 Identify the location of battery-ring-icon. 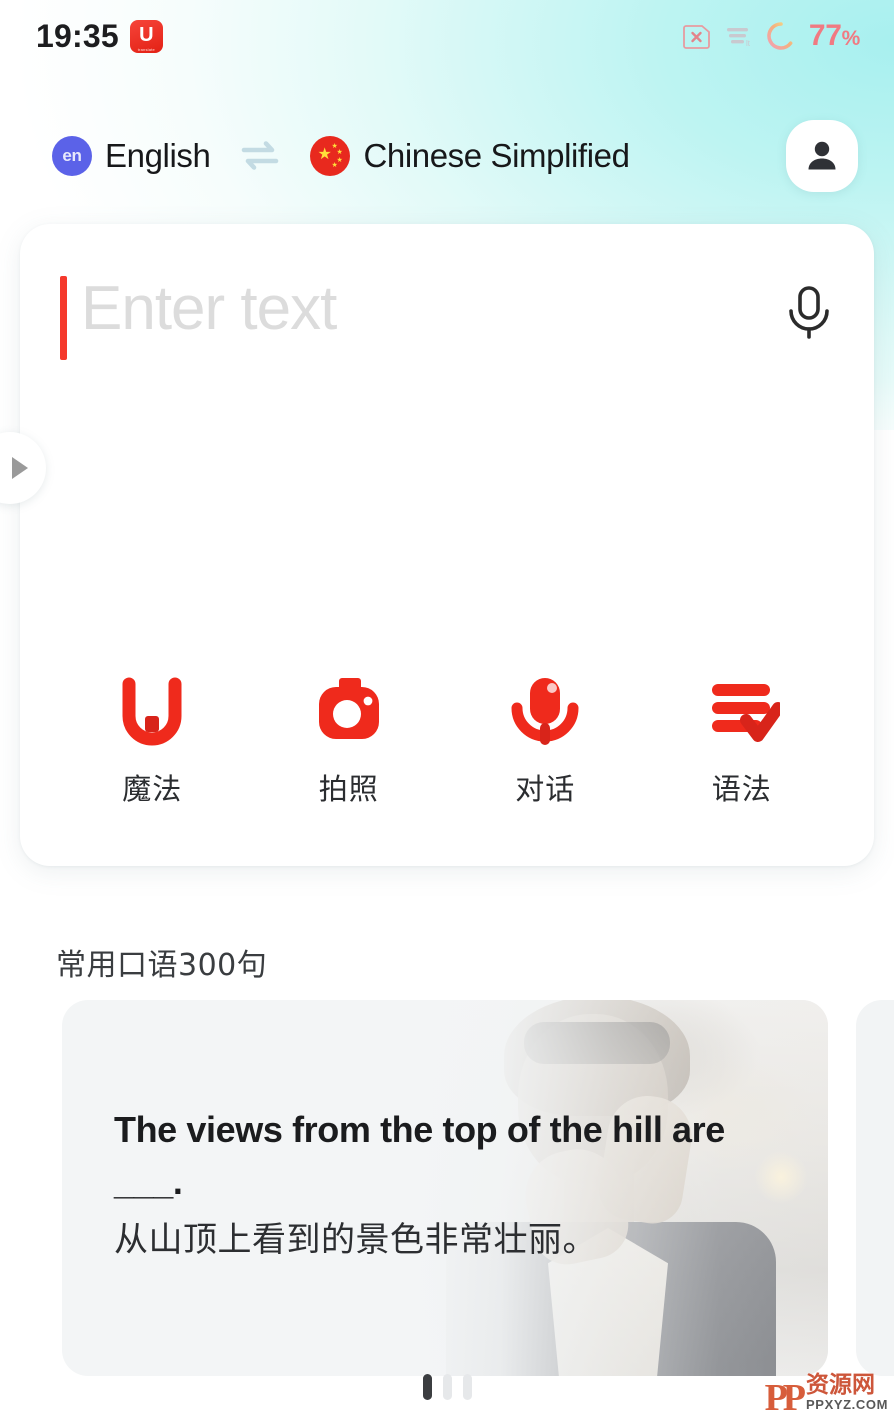
(781, 36).